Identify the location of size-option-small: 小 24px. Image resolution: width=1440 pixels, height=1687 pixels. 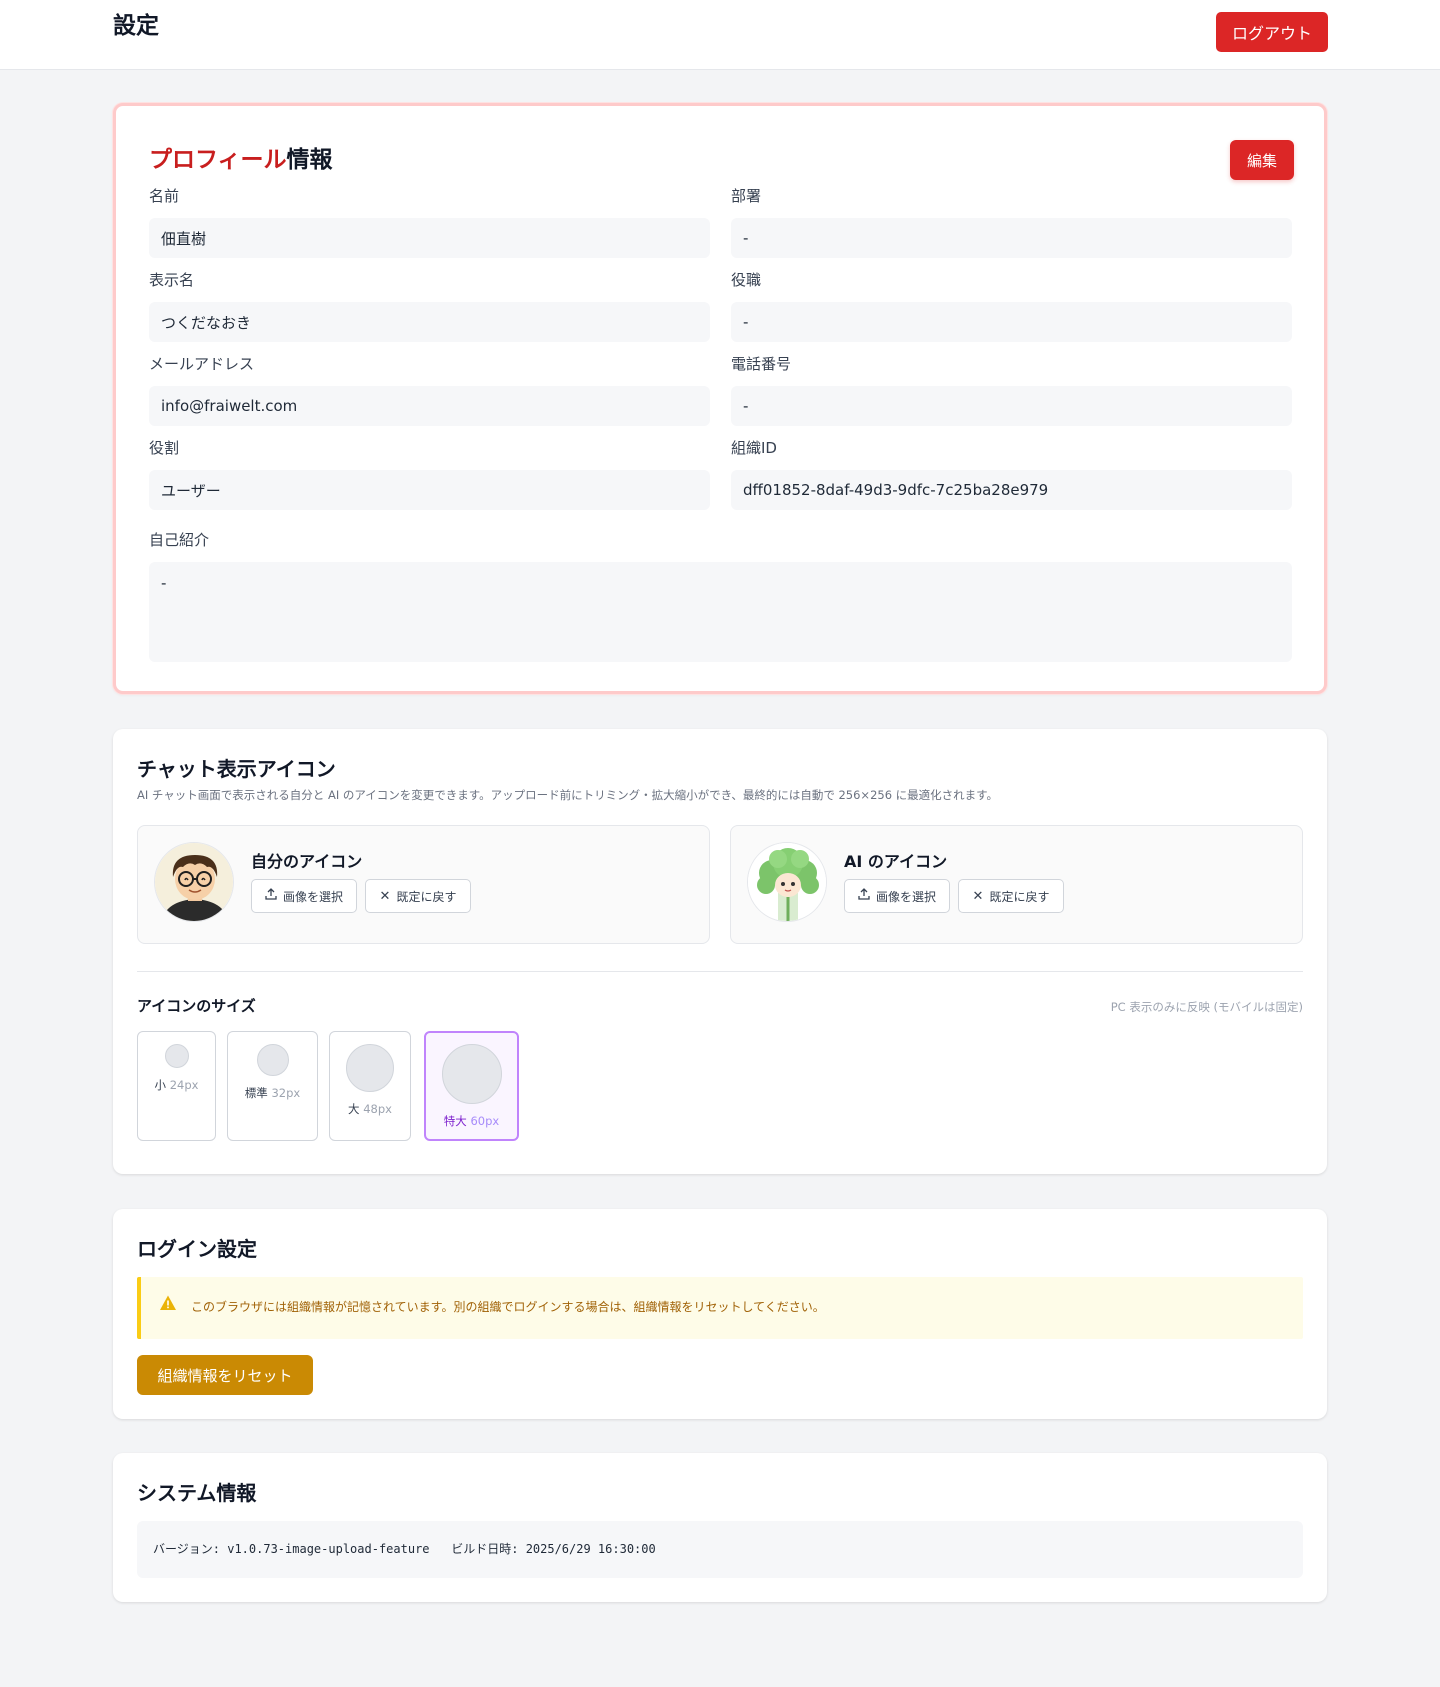
(176, 1086).